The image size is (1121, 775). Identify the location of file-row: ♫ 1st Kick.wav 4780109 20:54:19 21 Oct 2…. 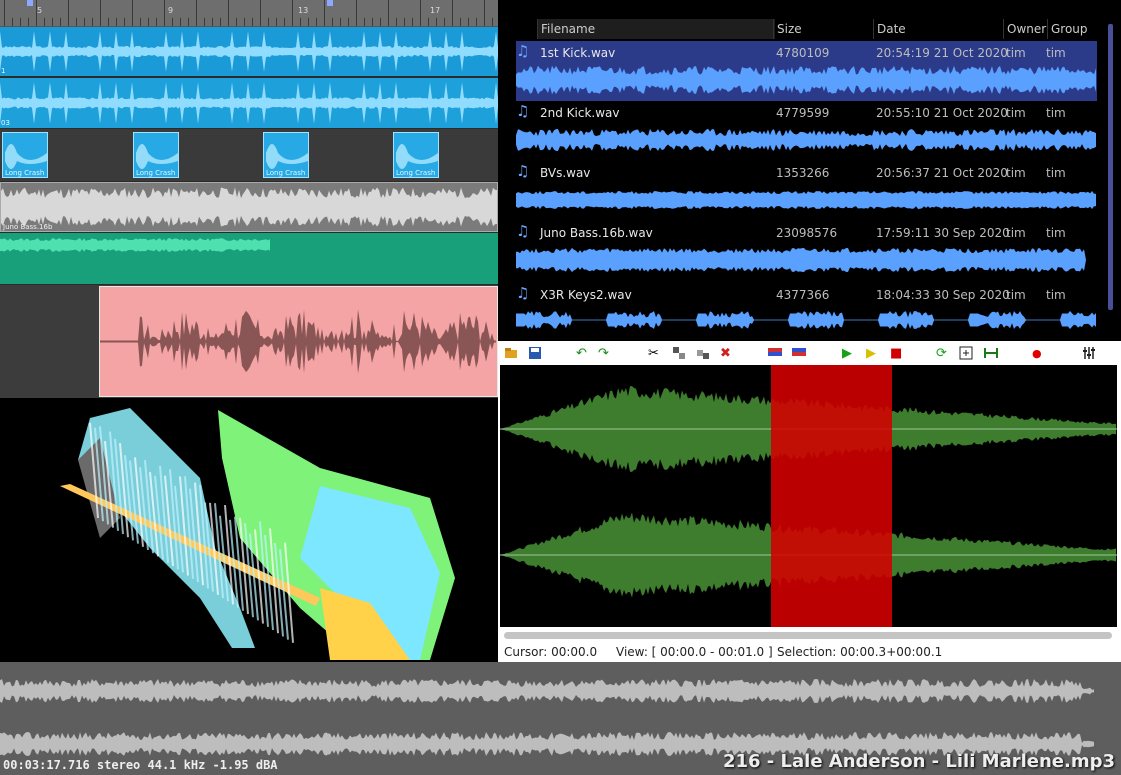
(806, 71).